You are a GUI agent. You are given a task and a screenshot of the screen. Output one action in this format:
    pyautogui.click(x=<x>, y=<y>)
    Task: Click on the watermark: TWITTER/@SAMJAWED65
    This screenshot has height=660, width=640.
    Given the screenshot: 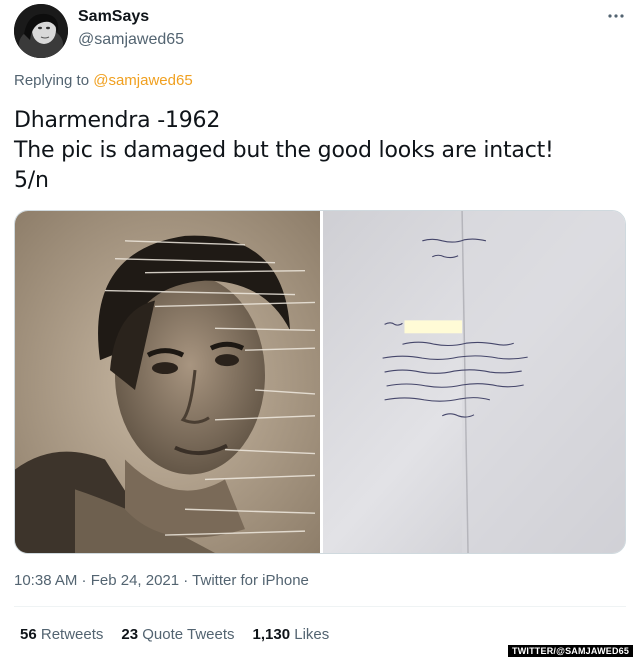 What is the action you would take?
    pyautogui.click(x=571, y=651)
    